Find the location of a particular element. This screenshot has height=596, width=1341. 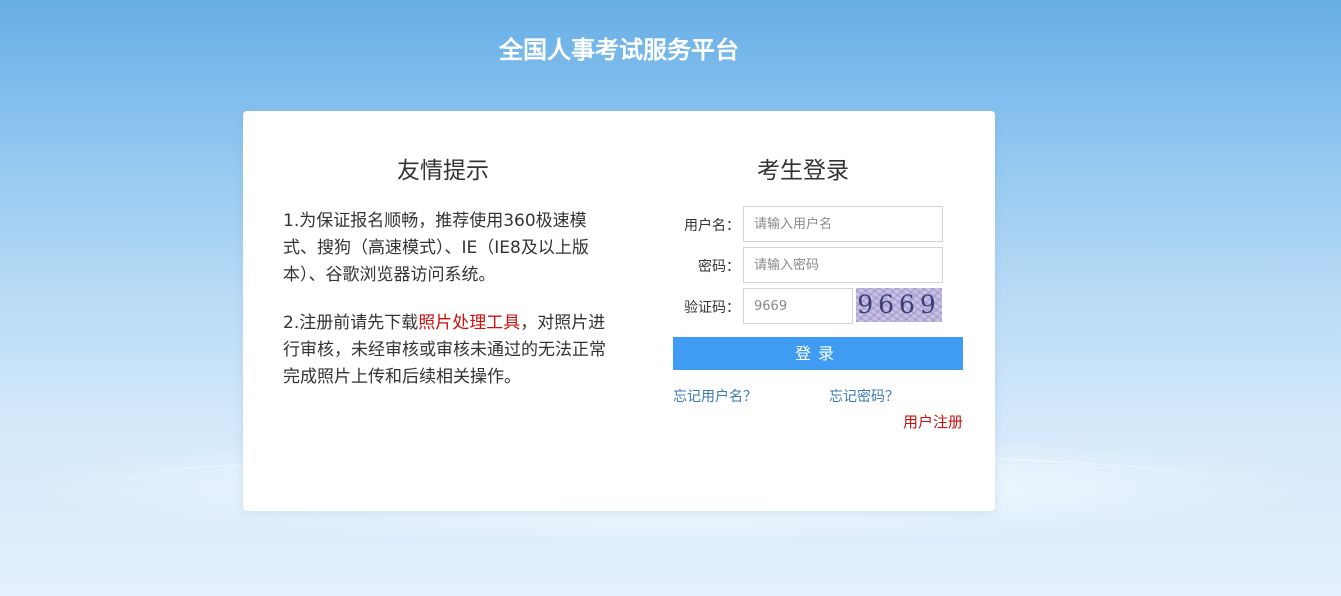

username-input is located at coordinates (843, 224).